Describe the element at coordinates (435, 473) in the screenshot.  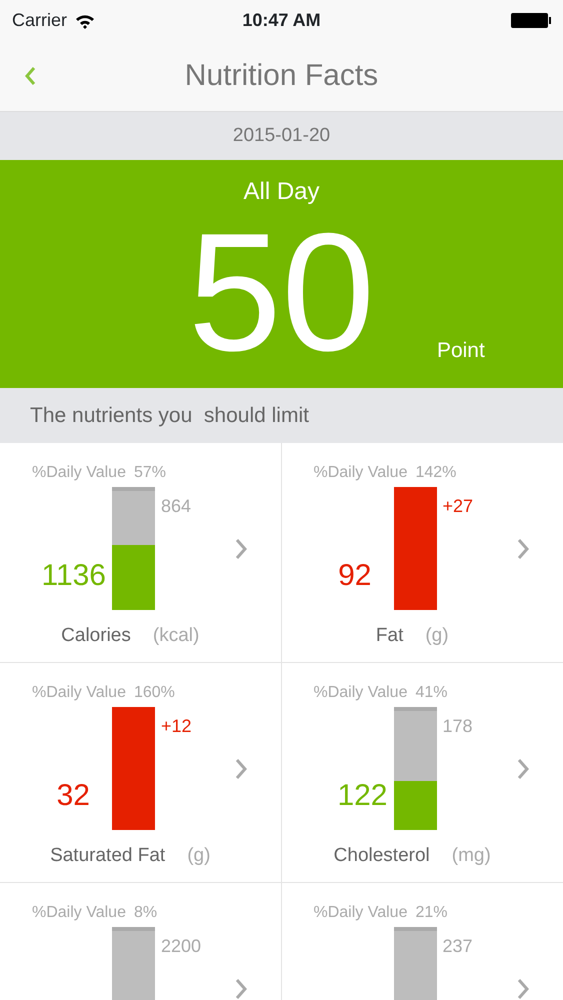
I see `daily-value-percent: 142%` at that location.